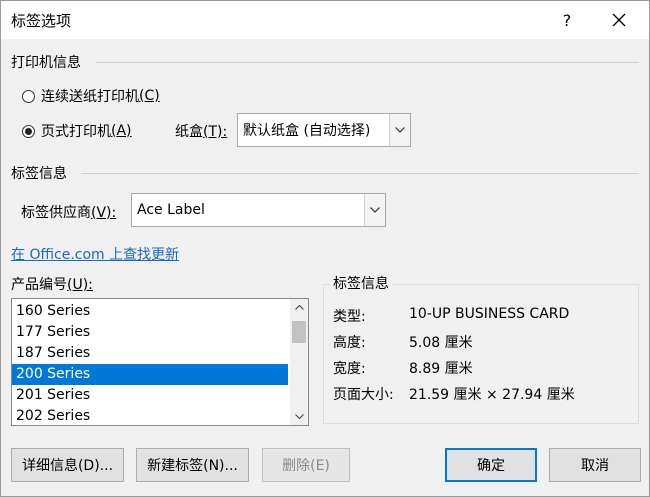  Describe the element at coordinates (150, 353) in the screenshot. I see `list-item: 187 Series` at that location.